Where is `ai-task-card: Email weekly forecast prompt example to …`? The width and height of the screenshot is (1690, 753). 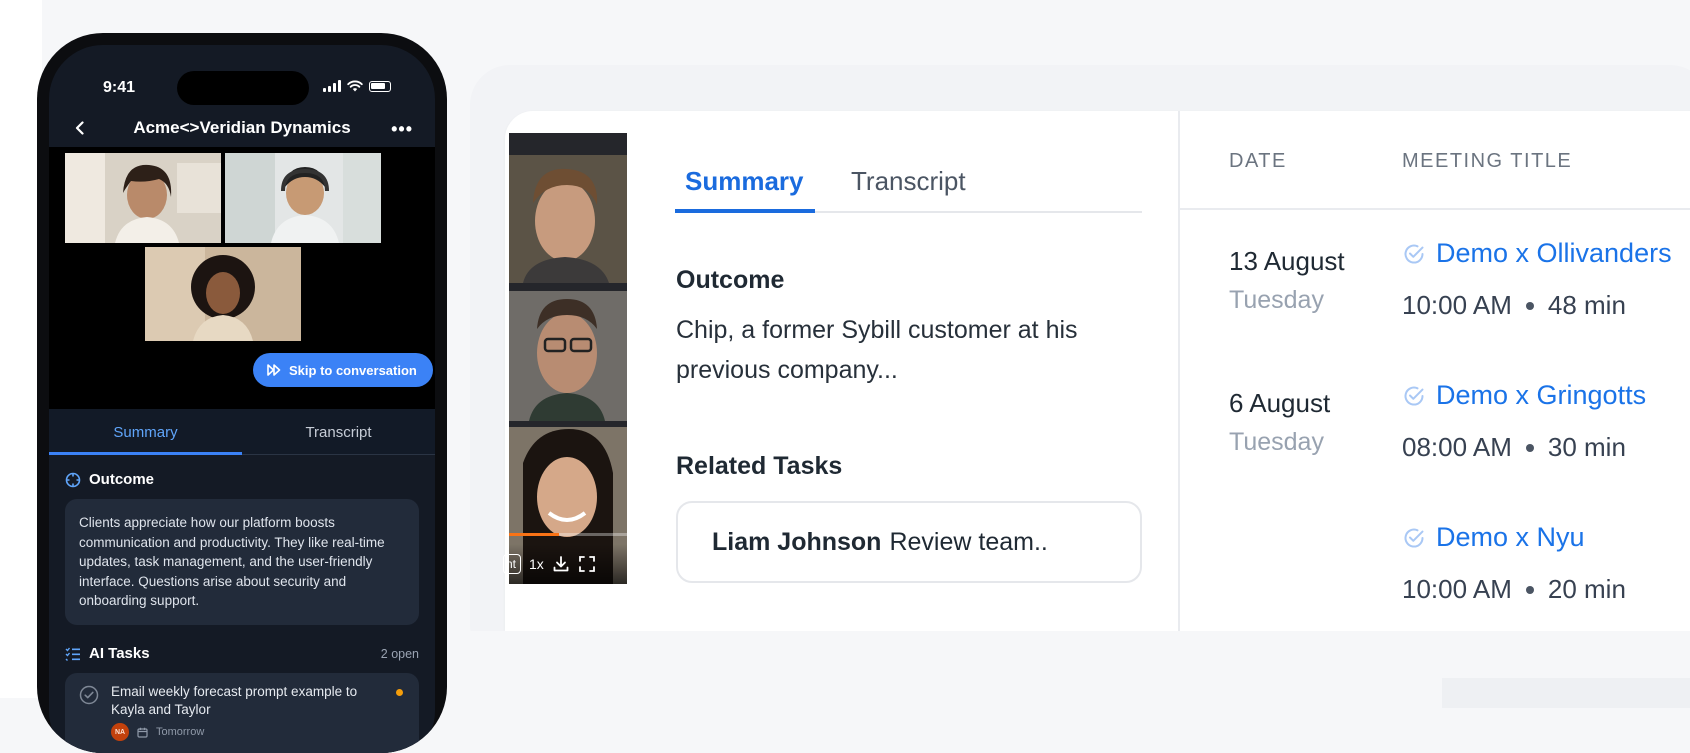 ai-task-card: Email weekly forecast prompt example to … is located at coordinates (242, 713).